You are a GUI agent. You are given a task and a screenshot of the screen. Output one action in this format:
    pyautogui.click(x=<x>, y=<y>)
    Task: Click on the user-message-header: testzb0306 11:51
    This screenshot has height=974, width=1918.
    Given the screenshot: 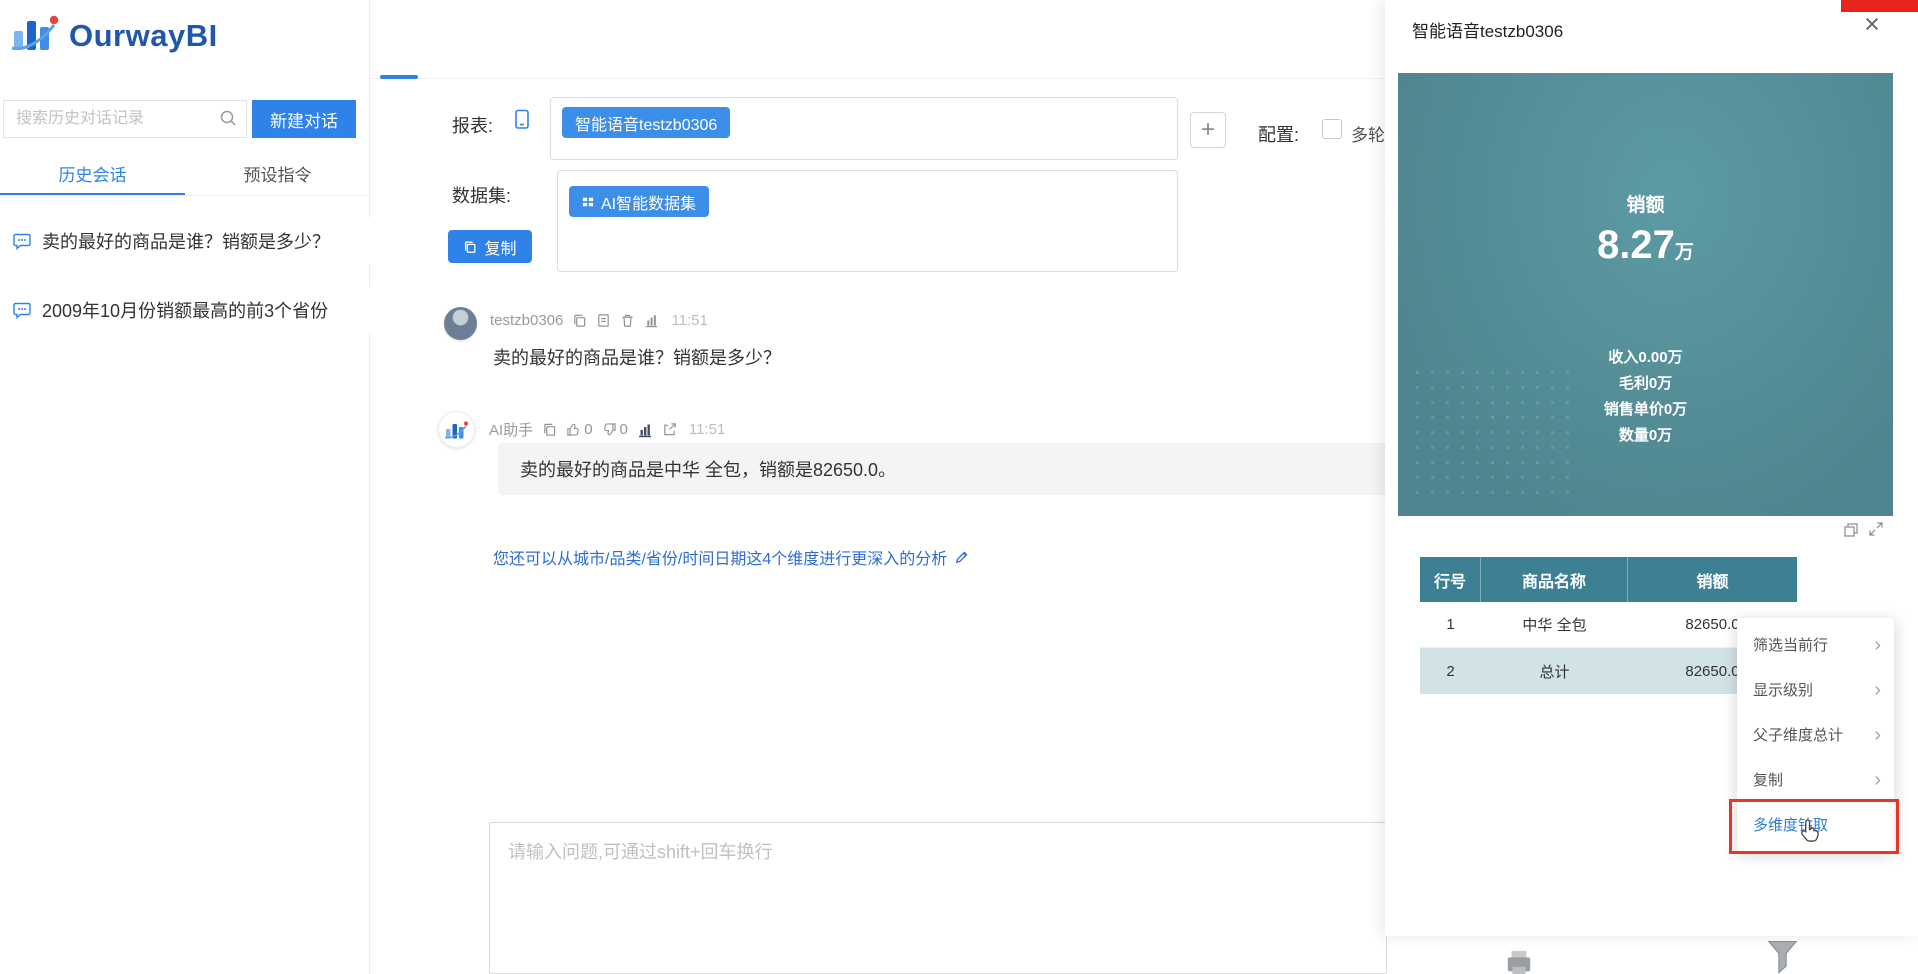 What is the action you would take?
    pyautogui.click(x=599, y=320)
    